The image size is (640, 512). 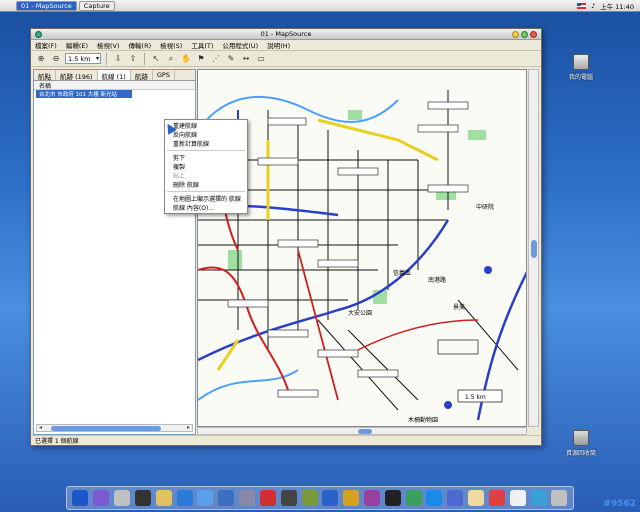 What do you see at coordinates (206, 134) in the screenshot?
I see `menu-item-reverse-route: 反向航線` at bounding box center [206, 134].